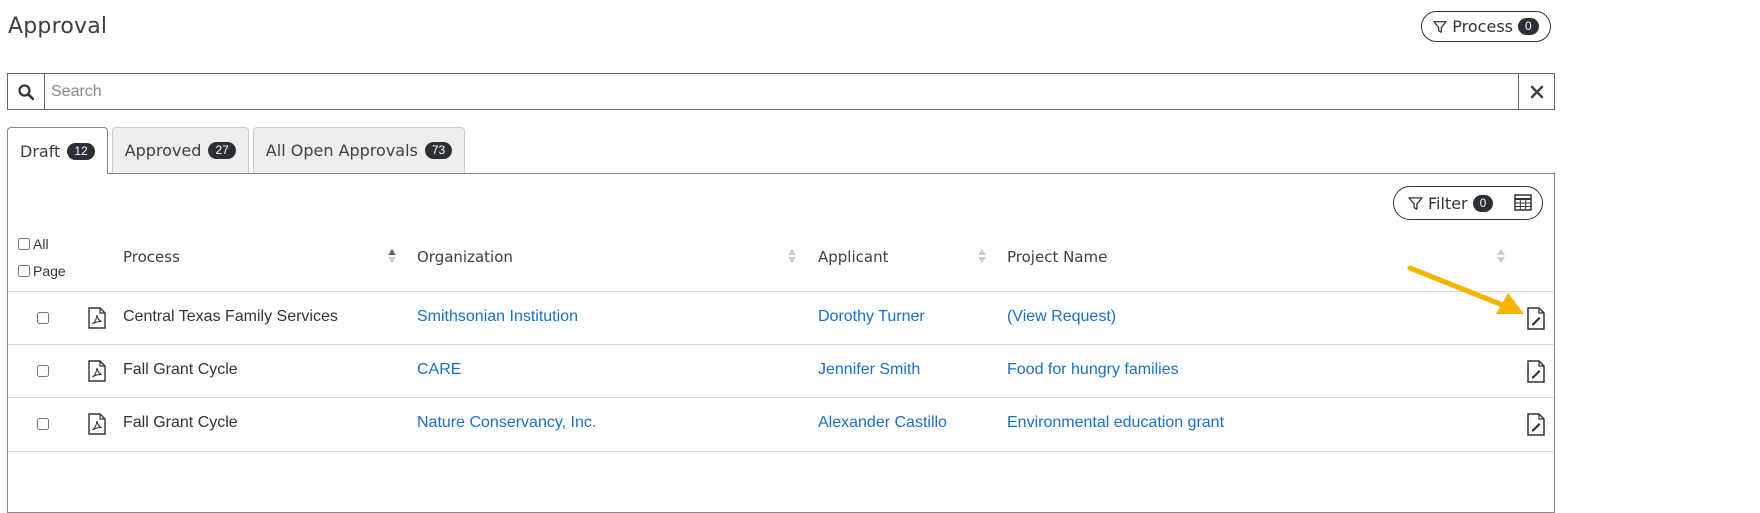 The image size is (1760, 513). What do you see at coordinates (1061, 317) in the screenshot?
I see `project-name-link: (View Request)` at bounding box center [1061, 317].